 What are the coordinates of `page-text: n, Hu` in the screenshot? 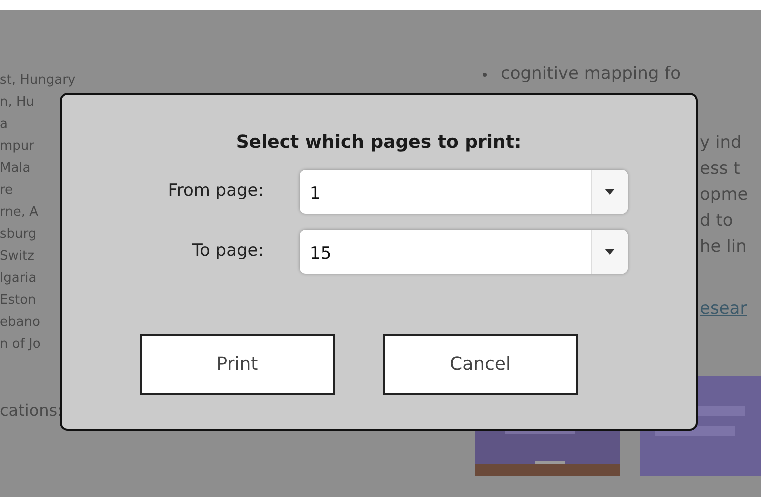 It's located at (17, 103).